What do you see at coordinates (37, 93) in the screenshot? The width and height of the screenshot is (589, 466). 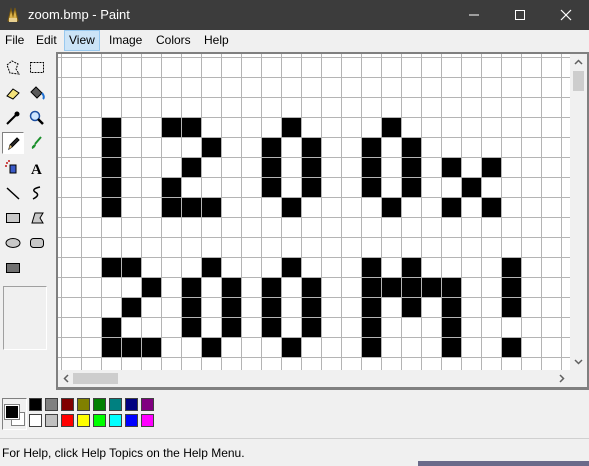 I see `tool-fill` at bounding box center [37, 93].